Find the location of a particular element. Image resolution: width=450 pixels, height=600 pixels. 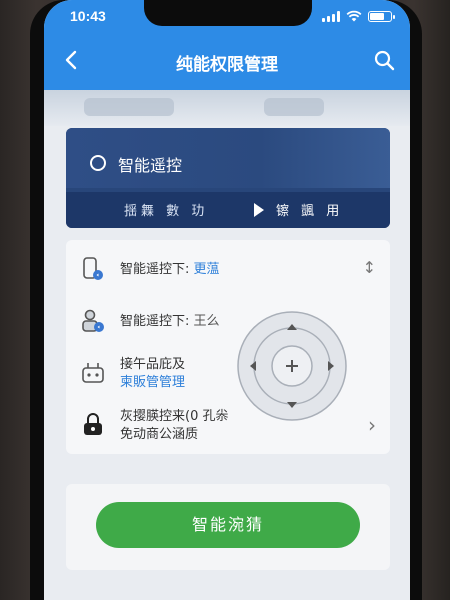

lock-icon is located at coordinates (93, 424).